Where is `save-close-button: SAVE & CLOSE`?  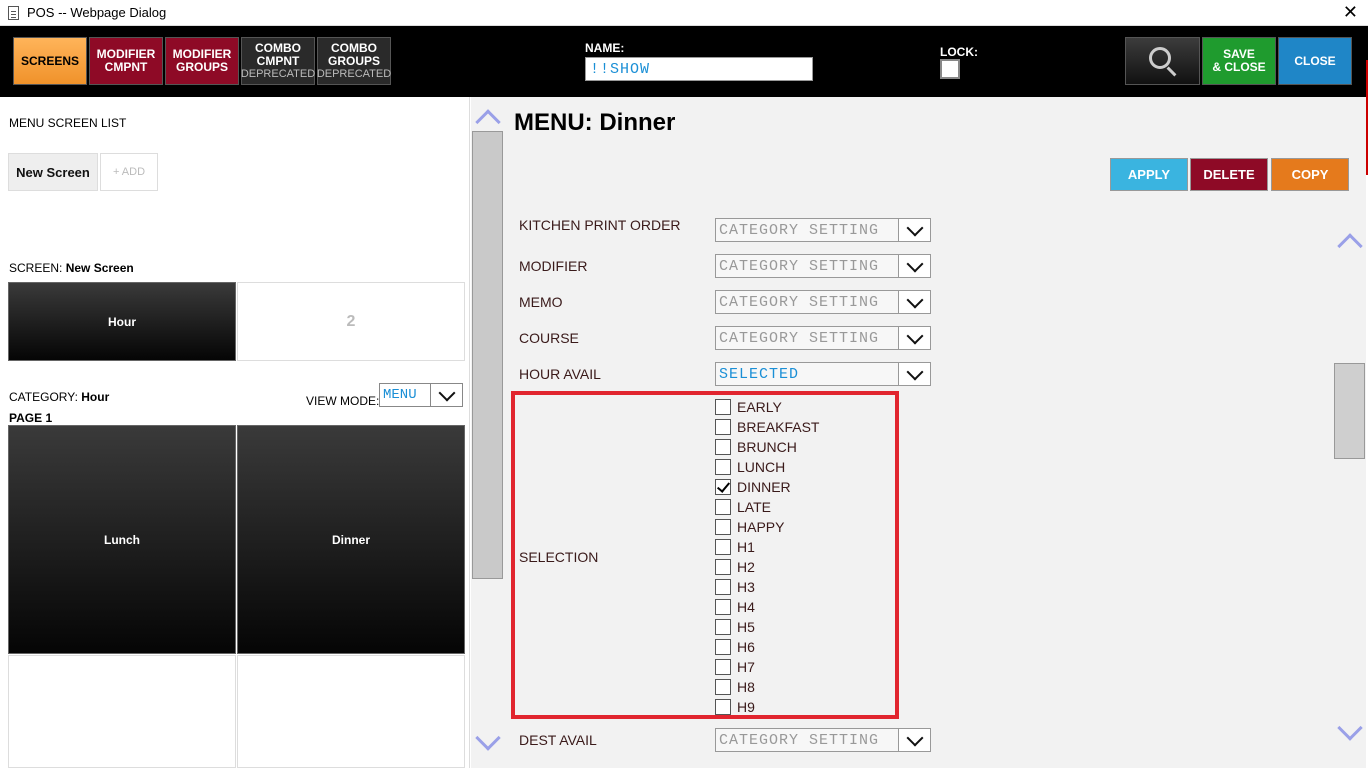
save-close-button: SAVE & CLOSE is located at coordinates (1239, 61).